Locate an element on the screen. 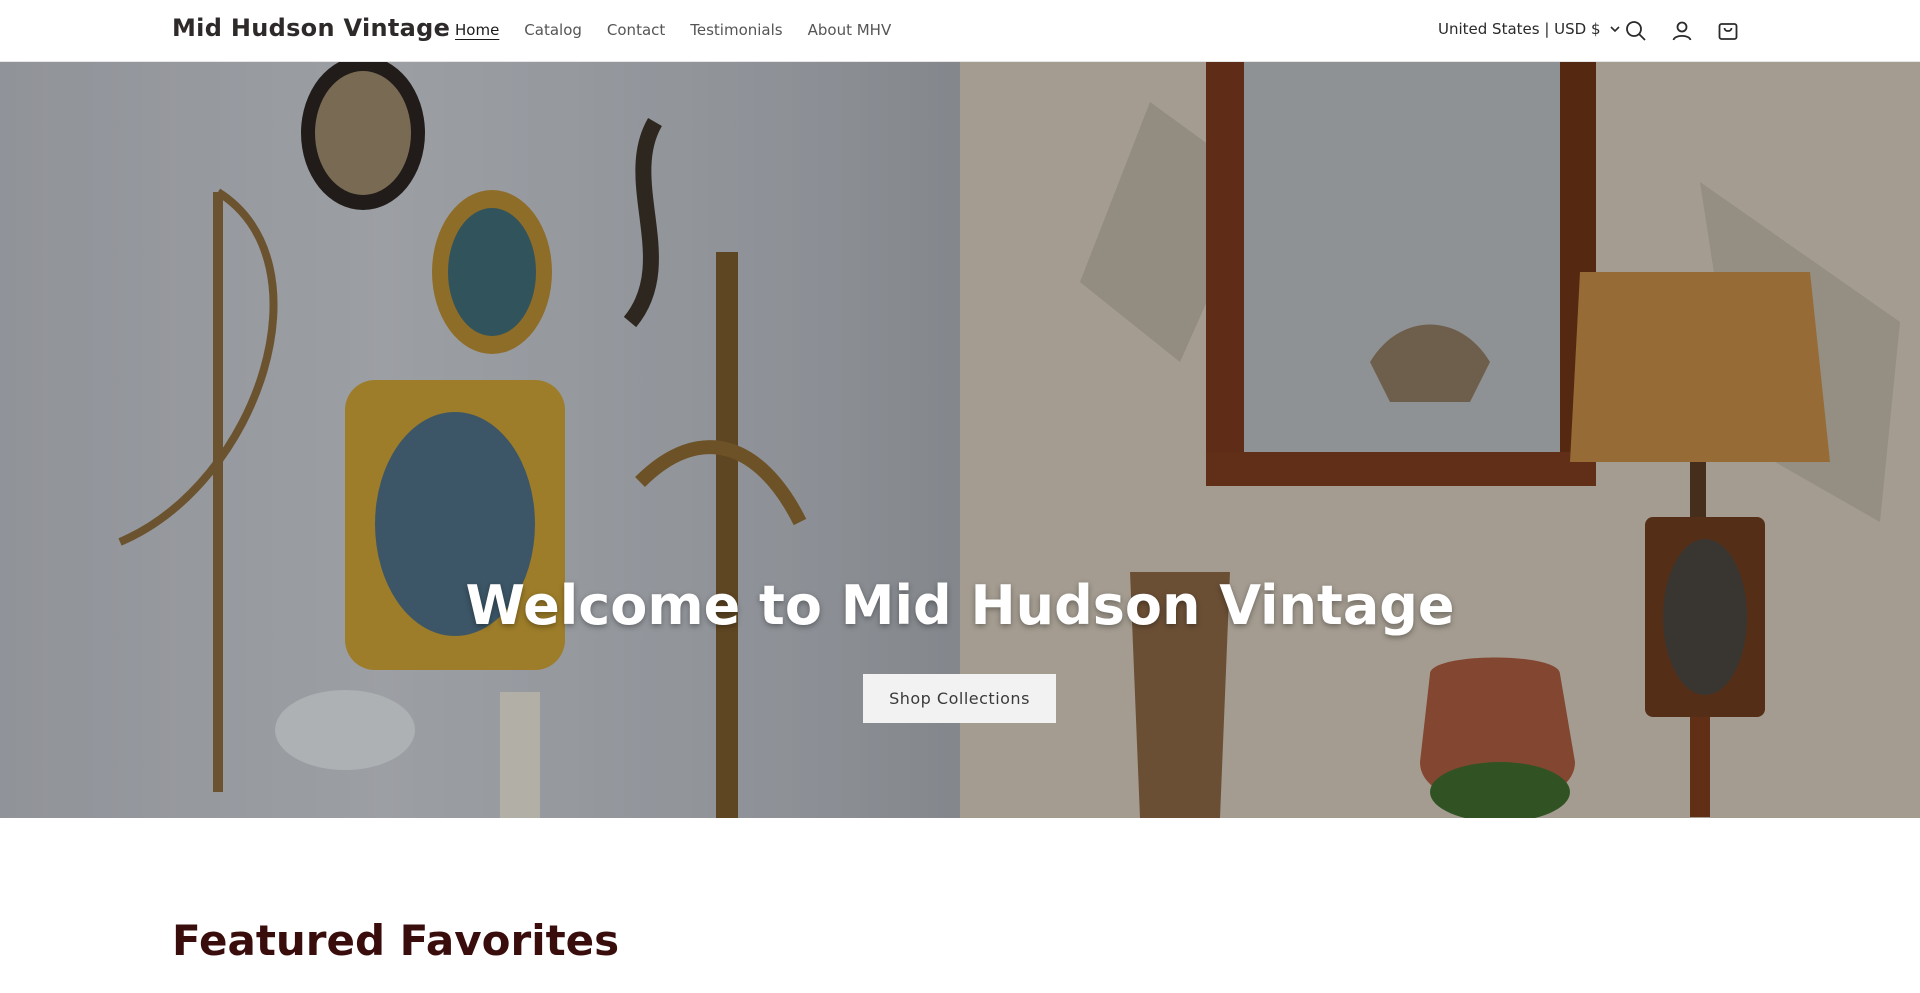 This screenshot has width=1920, height=993. featured-section-title: Featured Favorites is located at coordinates (396, 940).